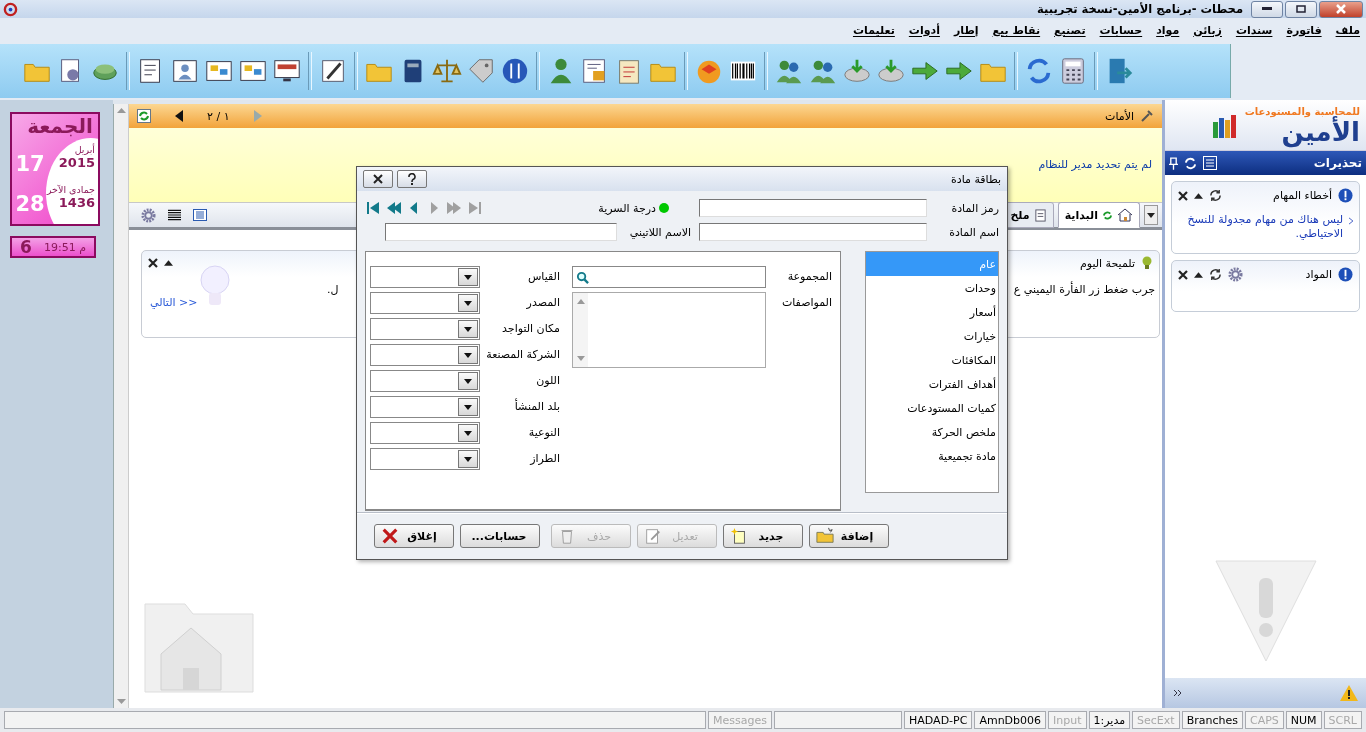 The width and height of the screenshot is (1366, 732). Describe the element at coordinates (932, 456) in the screenshot. I see `section-item: مادة تجميعية` at that location.